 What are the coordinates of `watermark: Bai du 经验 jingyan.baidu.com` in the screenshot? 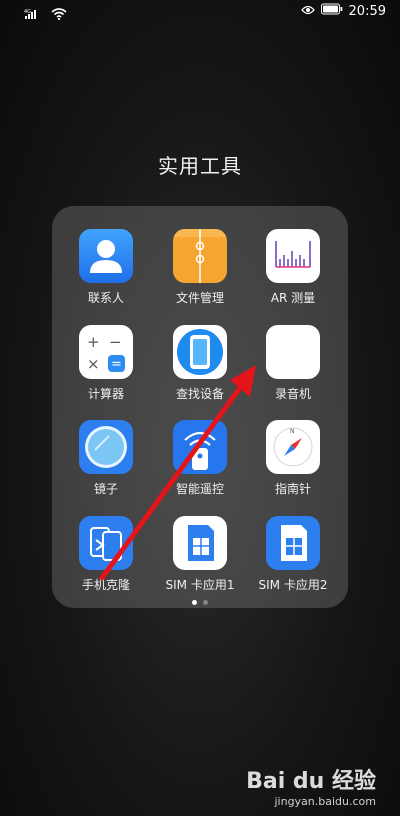 It's located at (311, 785).